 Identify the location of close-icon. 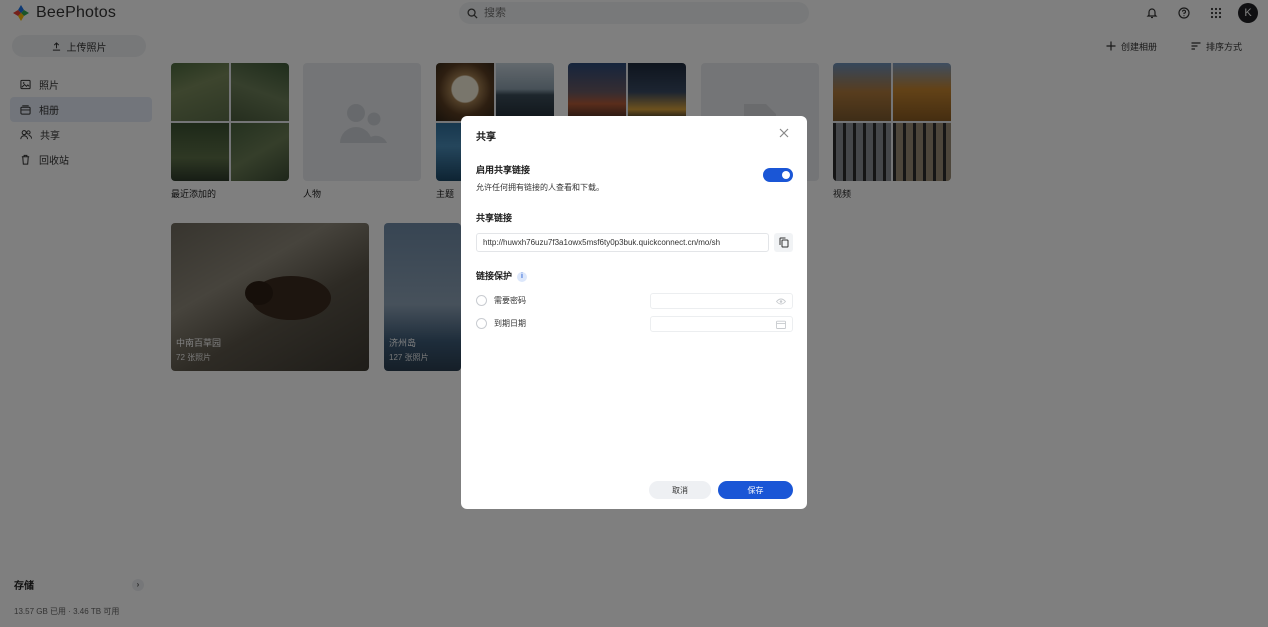
(784, 133).